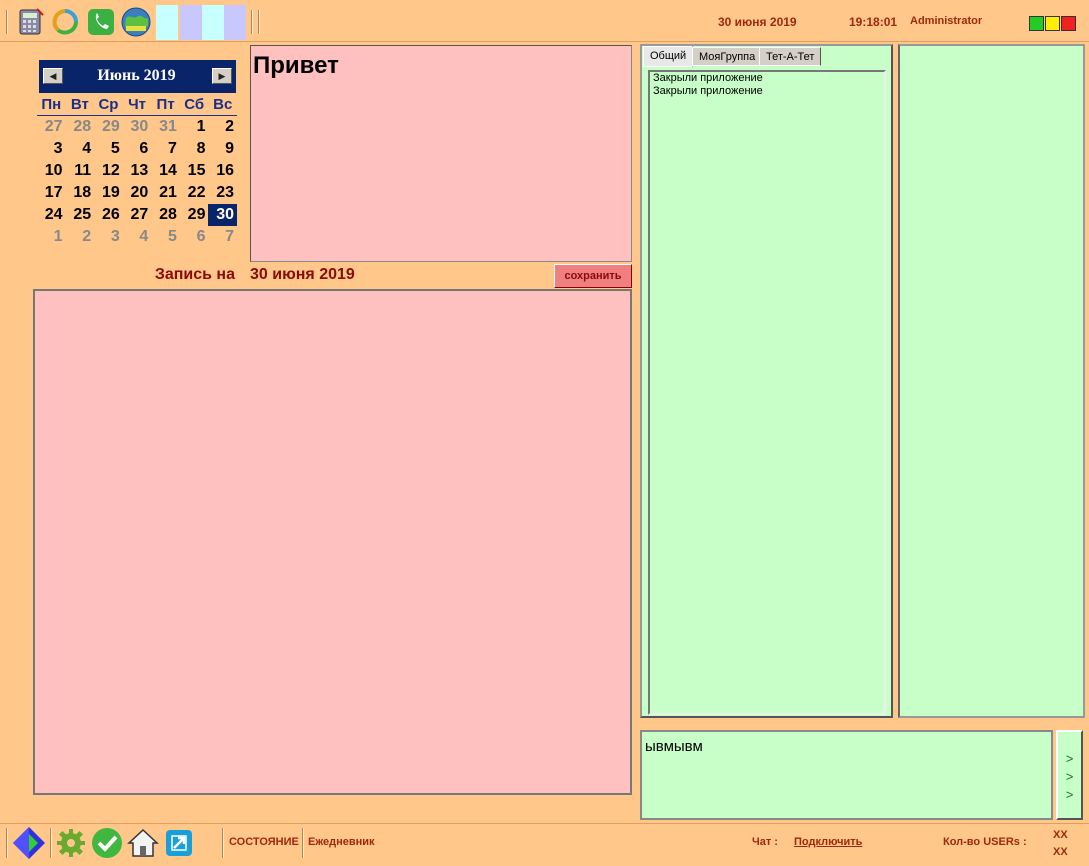 This screenshot has height=866, width=1089. Describe the element at coordinates (223, 105) in the screenshot. I see `calendar-weekday: Вс` at that location.